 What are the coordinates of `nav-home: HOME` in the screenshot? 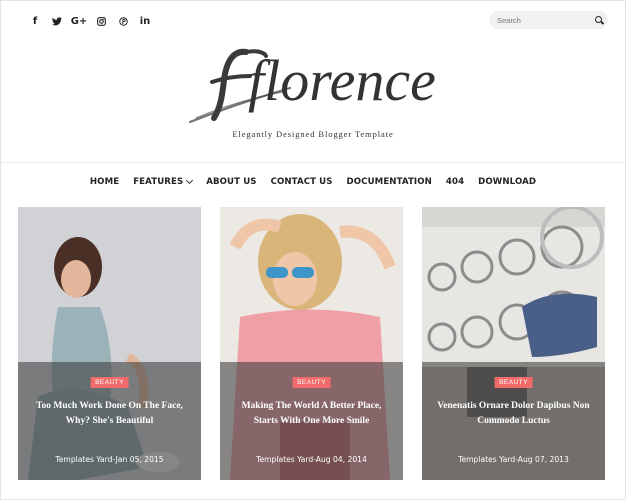 It's located at (104, 182).